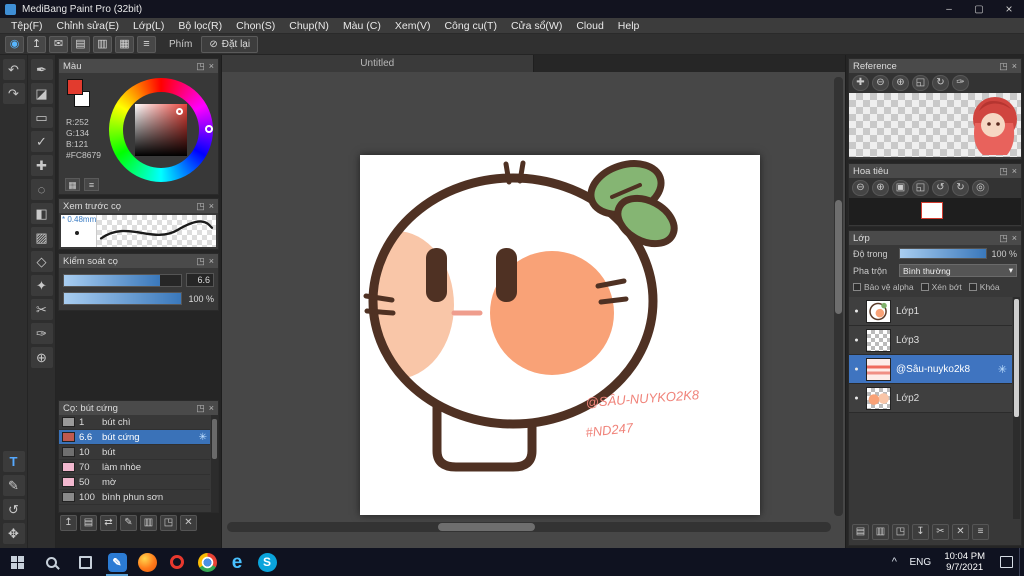 The width and height of the screenshot is (1024, 576). I want to click on wand-tool: ✦, so click(41, 285).